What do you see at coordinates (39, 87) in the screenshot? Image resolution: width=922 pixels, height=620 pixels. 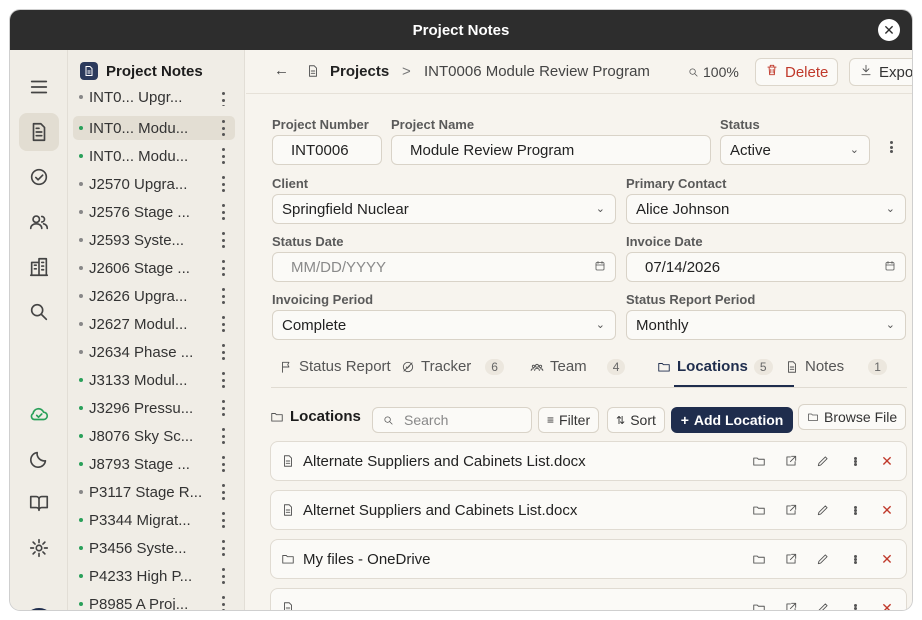 I see `menu-icon` at bounding box center [39, 87].